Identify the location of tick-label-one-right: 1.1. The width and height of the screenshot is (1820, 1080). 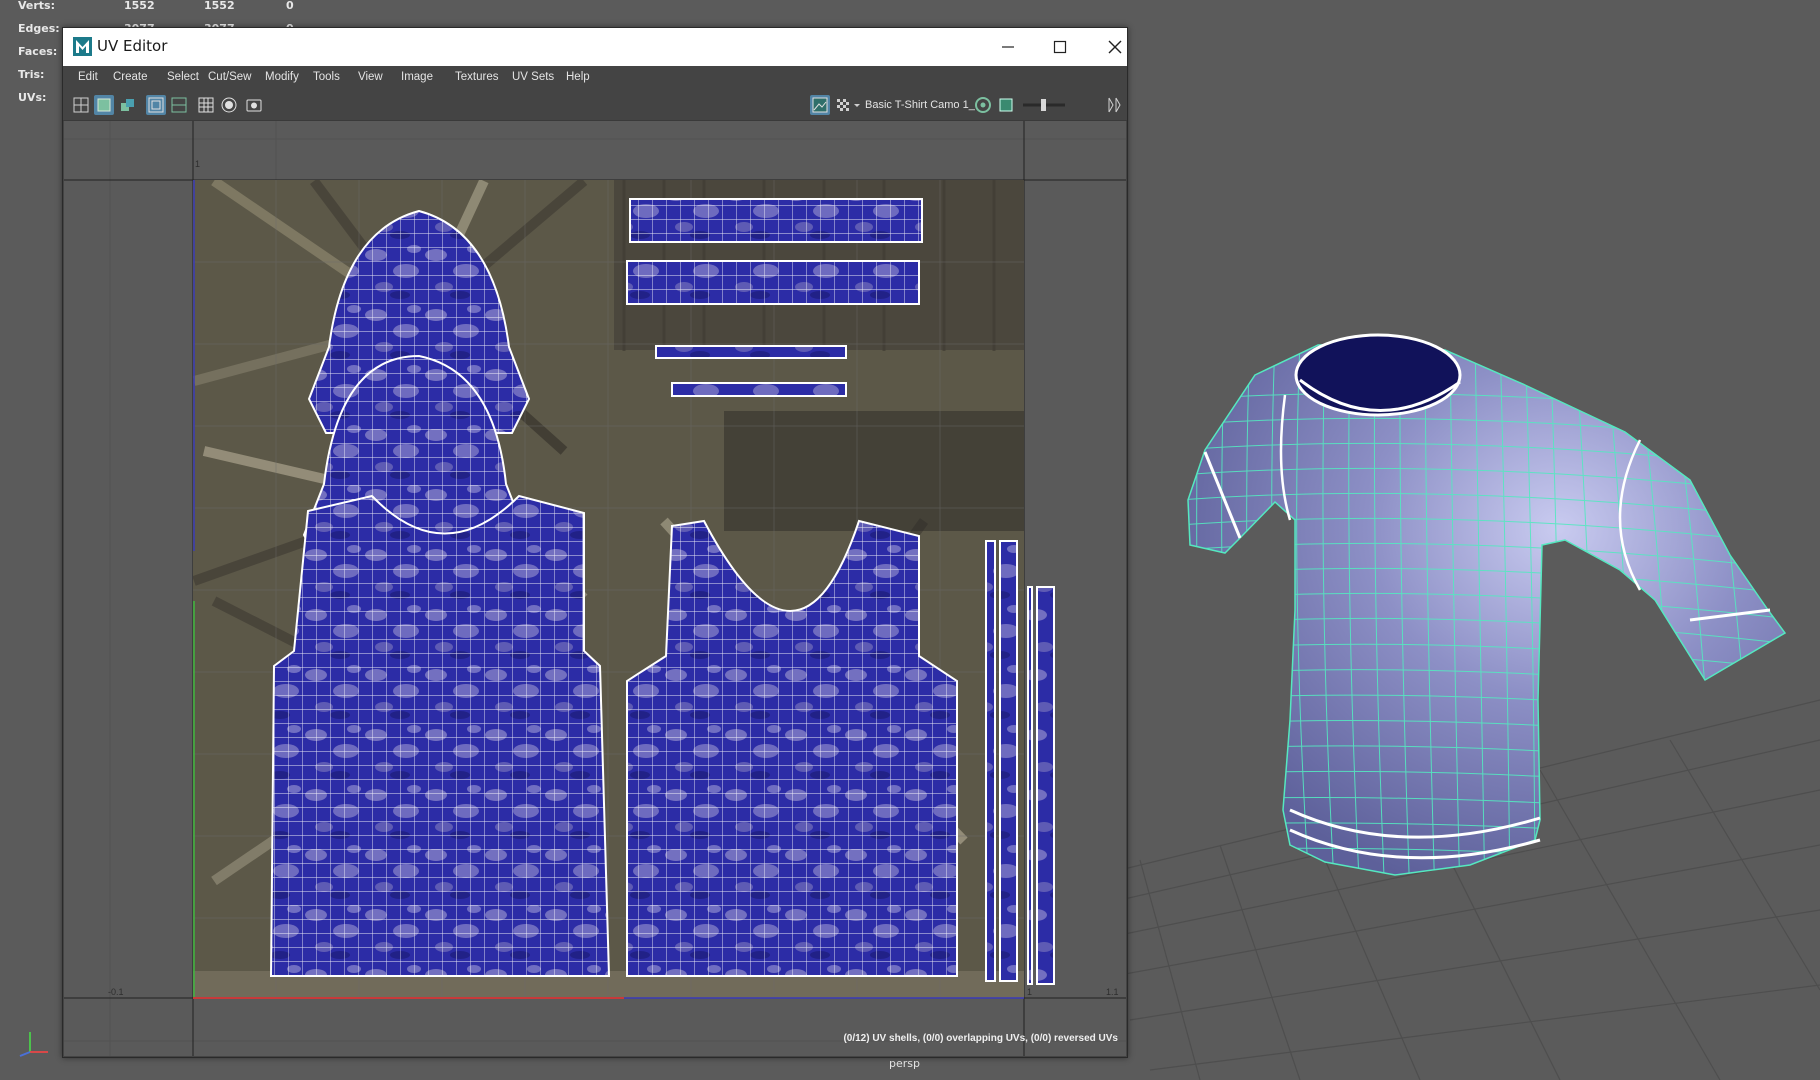
(1112, 992).